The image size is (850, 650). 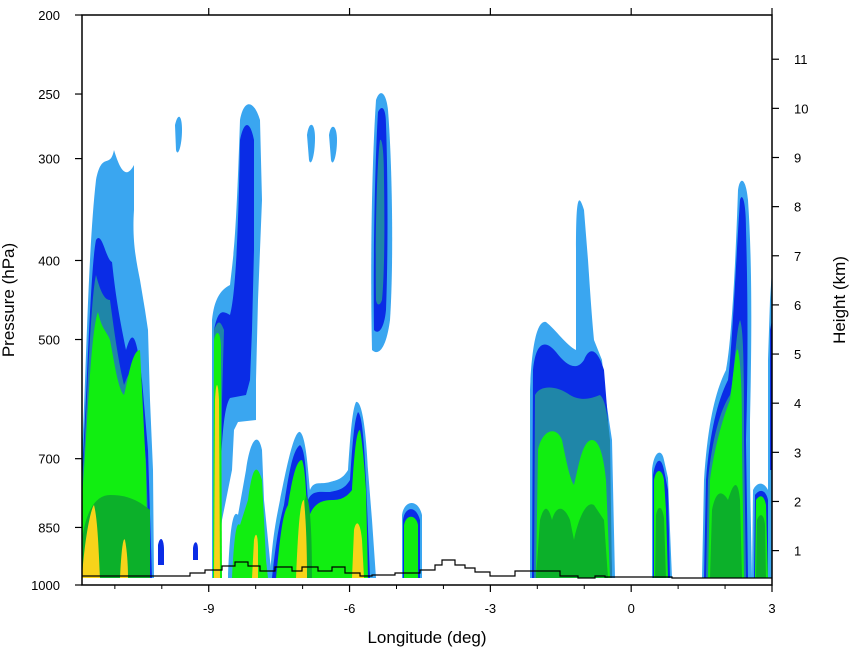 I want to click on height-tick-label: 10, so click(x=801, y=108).